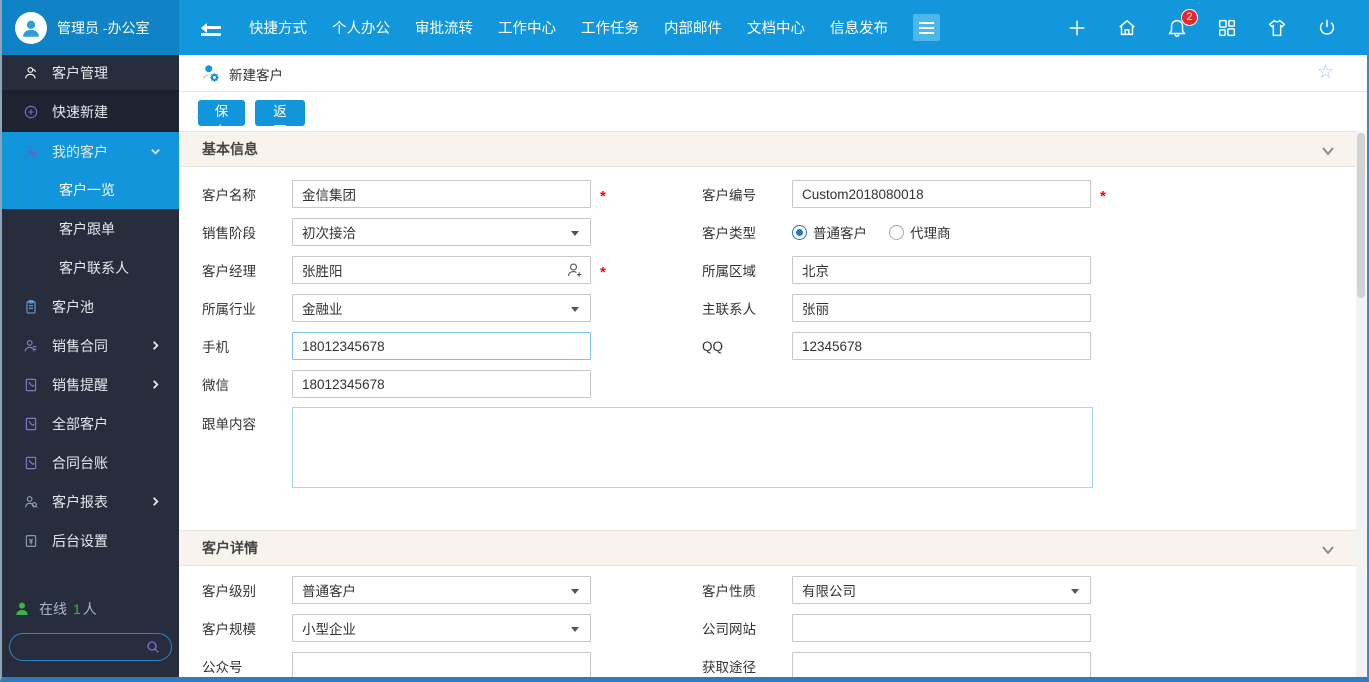 The height and width of the screenshot is (682, 1369). What do you see at coordinates (90, 73) in the screenshot?
I see `sidebar-item-customer-management: 客户管理` at bounding box center [90, 73].